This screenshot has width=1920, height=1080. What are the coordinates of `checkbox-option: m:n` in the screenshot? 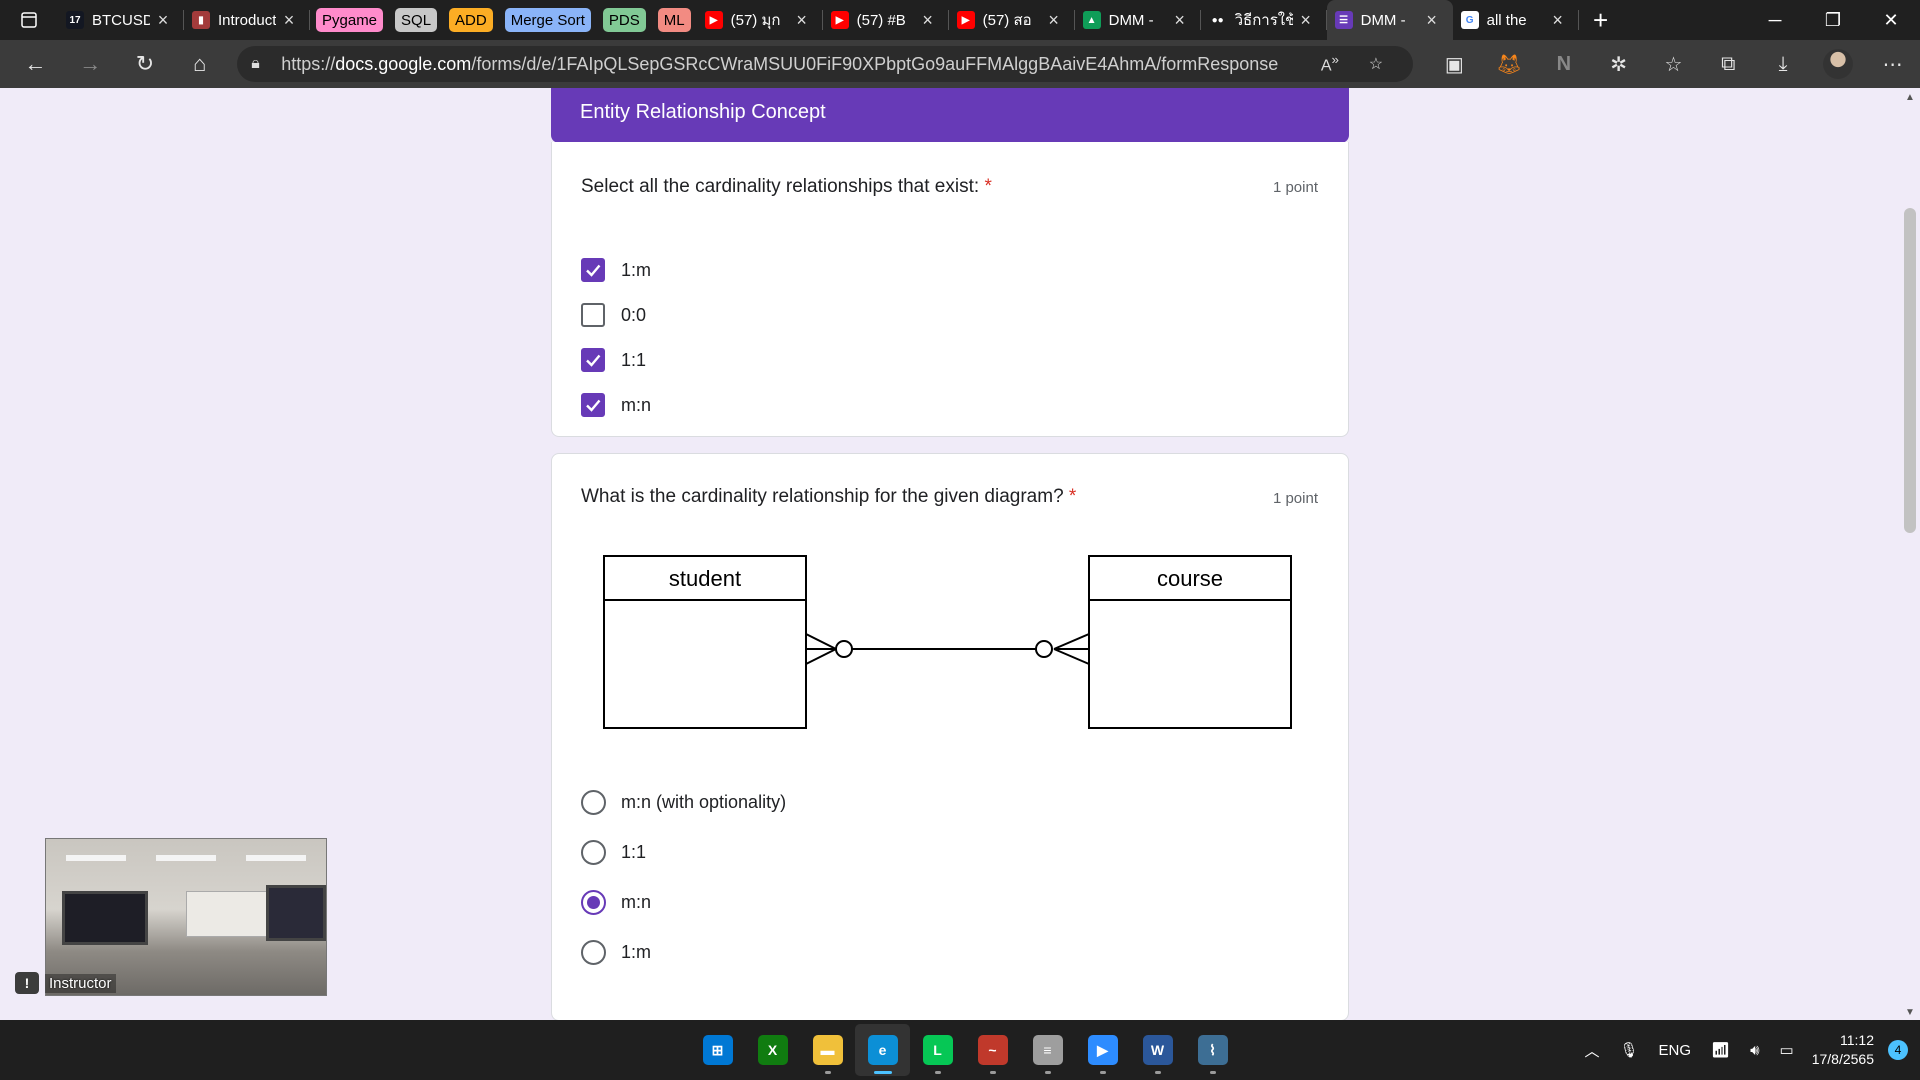 It's located at (616, 405).